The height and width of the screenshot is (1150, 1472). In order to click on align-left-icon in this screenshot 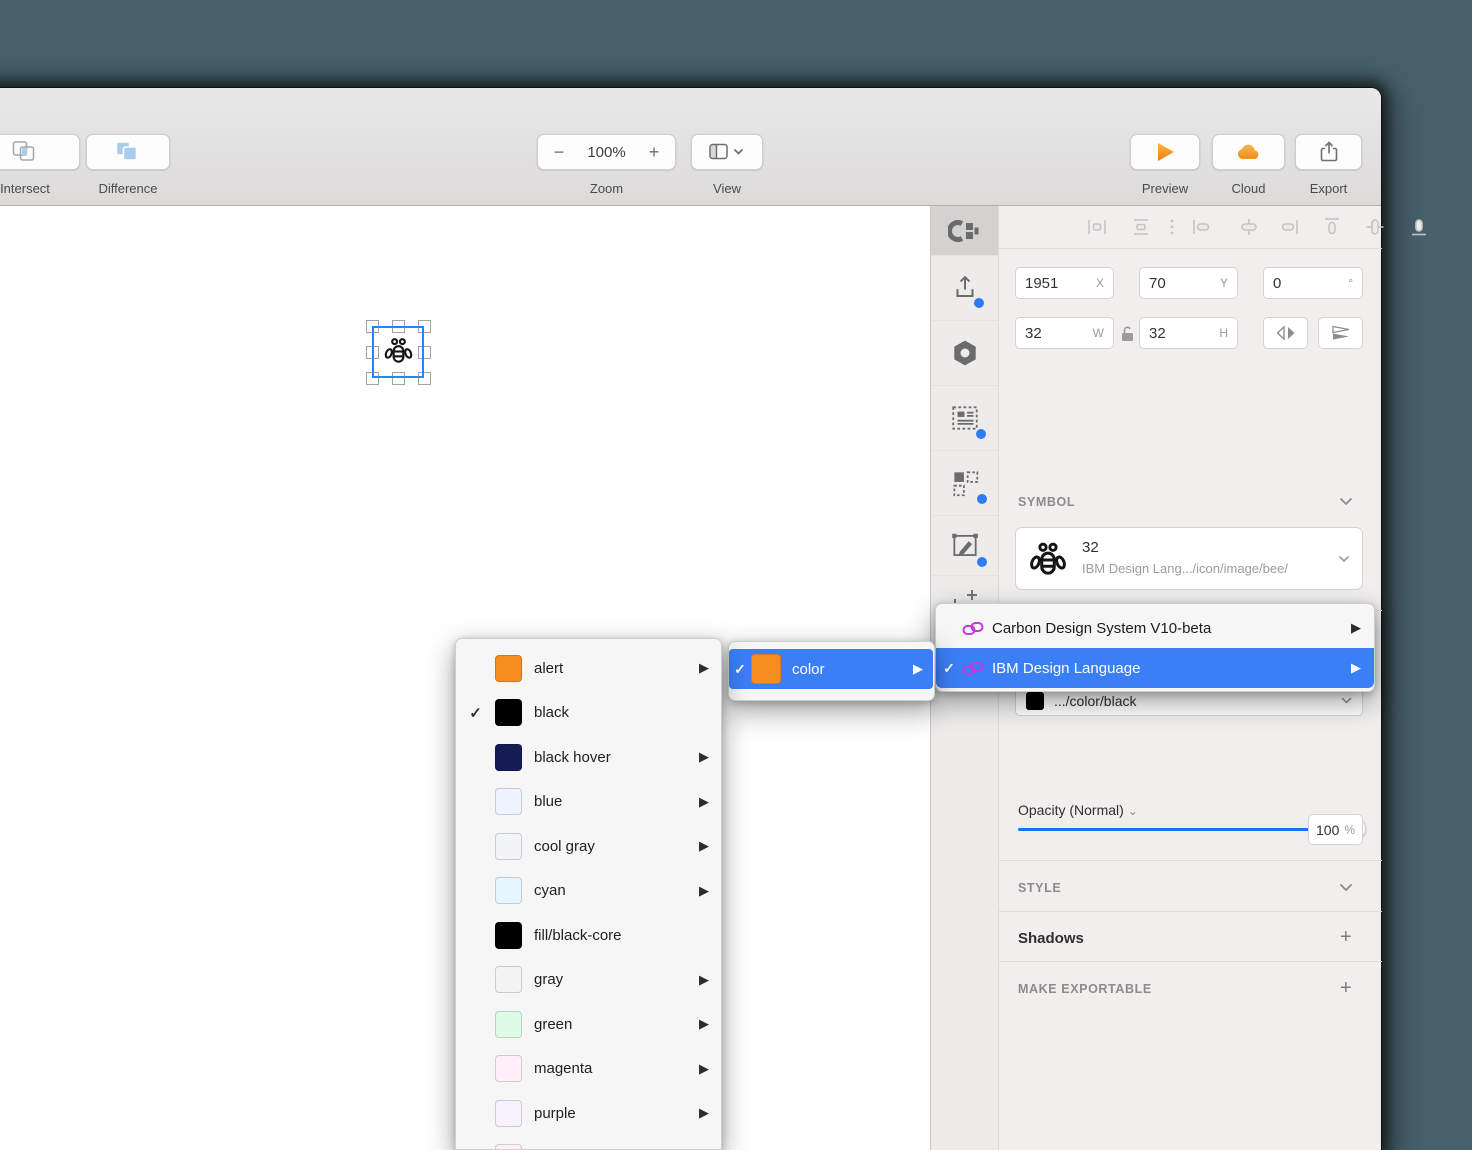, I will do `click(1202, 227)`.